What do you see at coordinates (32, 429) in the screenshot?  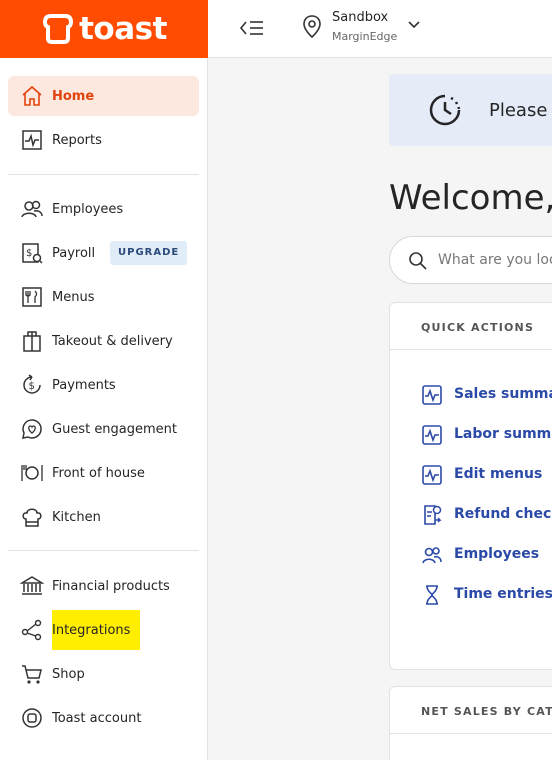 I see `guest-engagement-icon` at bounding box center [32, 429].